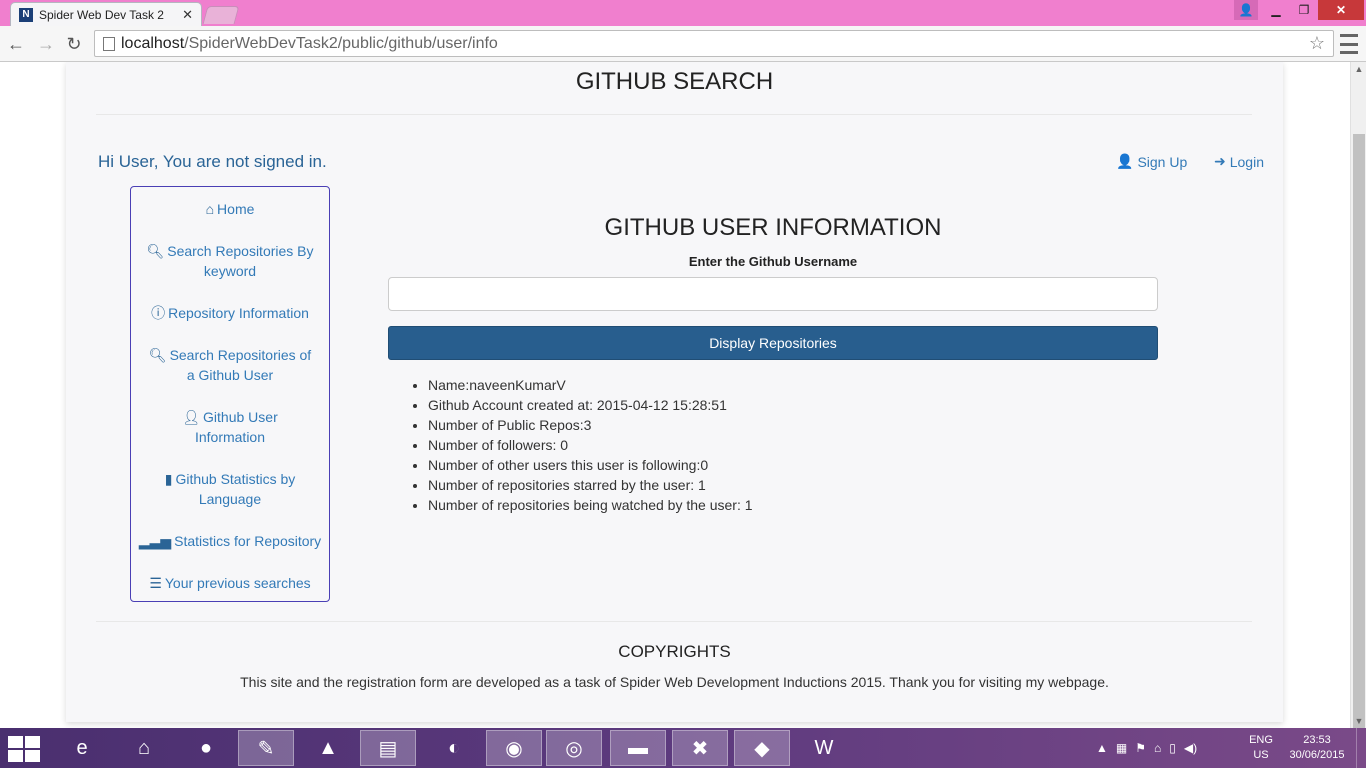 The width and height of the screenshot is (1366, 768). I want to click on signup-link: 👤 Sign Up, so click(1151, 161).